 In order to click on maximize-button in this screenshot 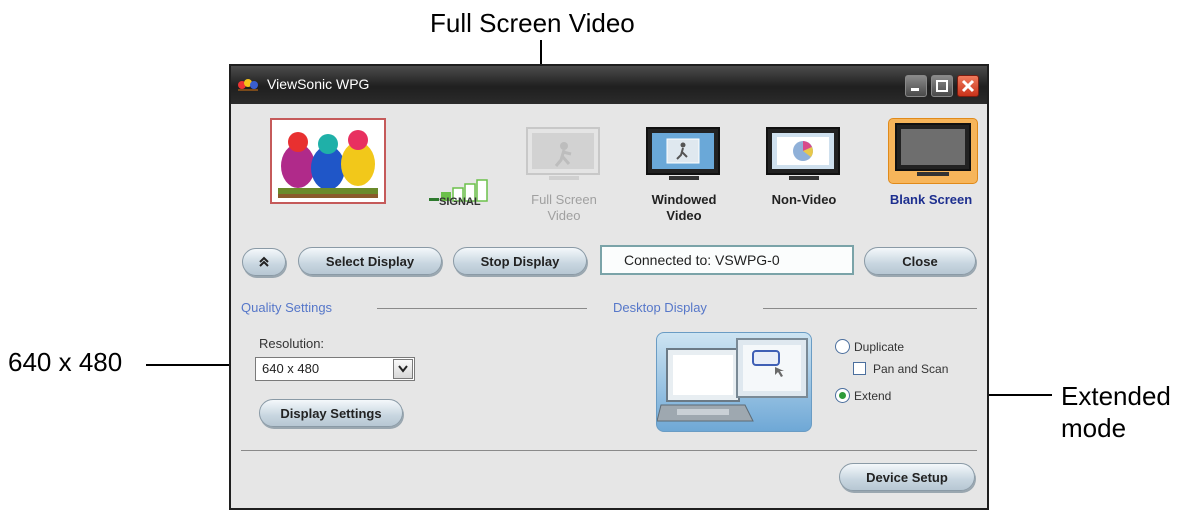, I will do `click(942, 86)`.